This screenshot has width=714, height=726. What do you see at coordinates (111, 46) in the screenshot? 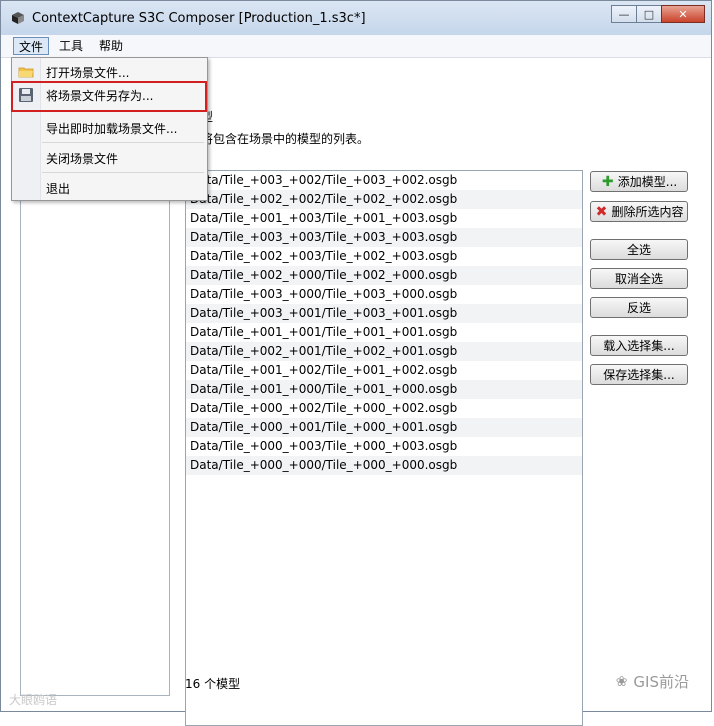
I see `menu-help: 帮助` at bounding box center [111, 46].